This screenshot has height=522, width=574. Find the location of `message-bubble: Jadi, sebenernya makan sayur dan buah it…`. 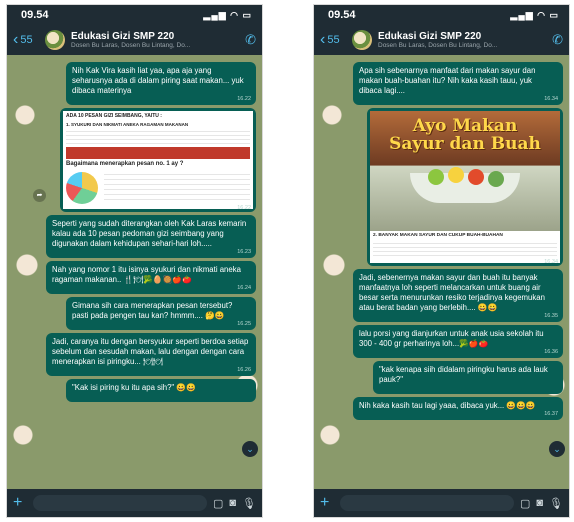

message-bubble: Jadi, sebenernya makan sayur dan buah it… is located at coordinates (458, 295).